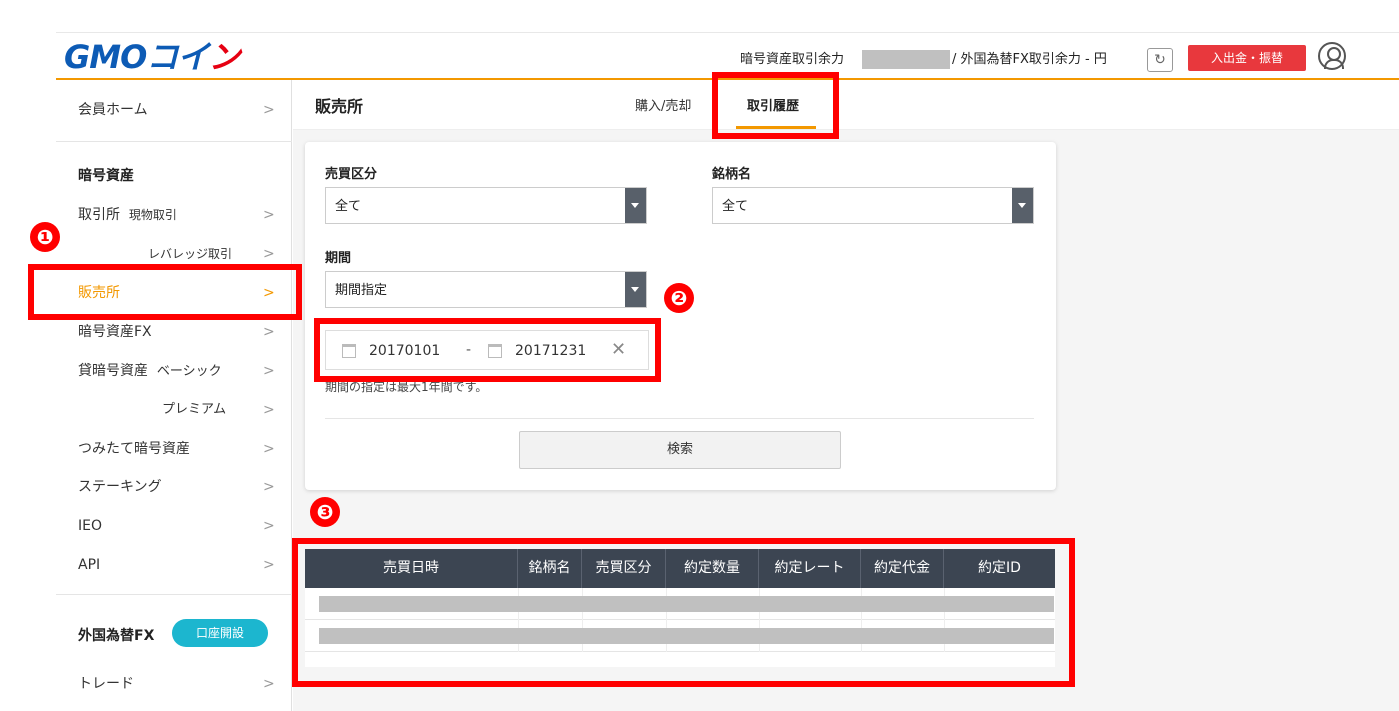  What do you see at coordinates (683, 612) in the screenshot?
I see `annotation-box-table` at bounding box center [683, 612].